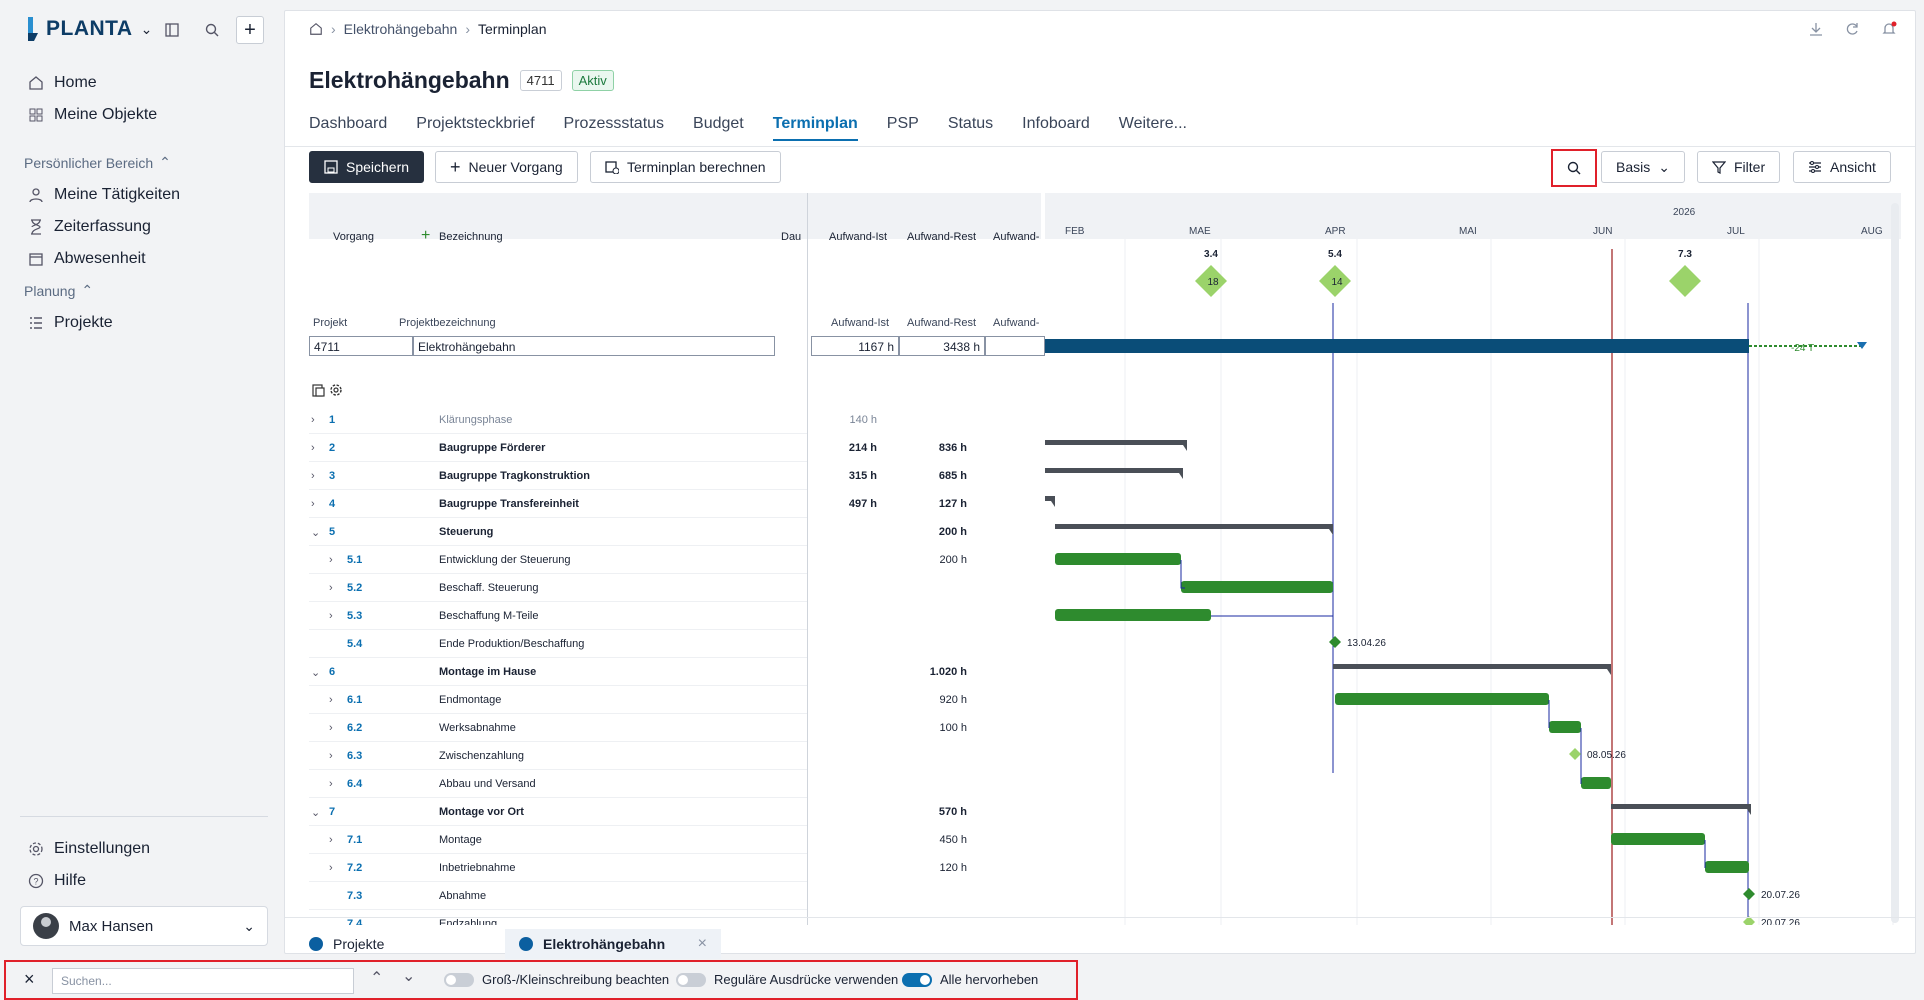 Image resolution: width=1924 pixels, height=1000 pixels. Describe the element at coordinates (638, 476) in the screenshot. I see `table-row: › 3 Baugruppe Tragkonstruktion 315 h 685 h` at that location.